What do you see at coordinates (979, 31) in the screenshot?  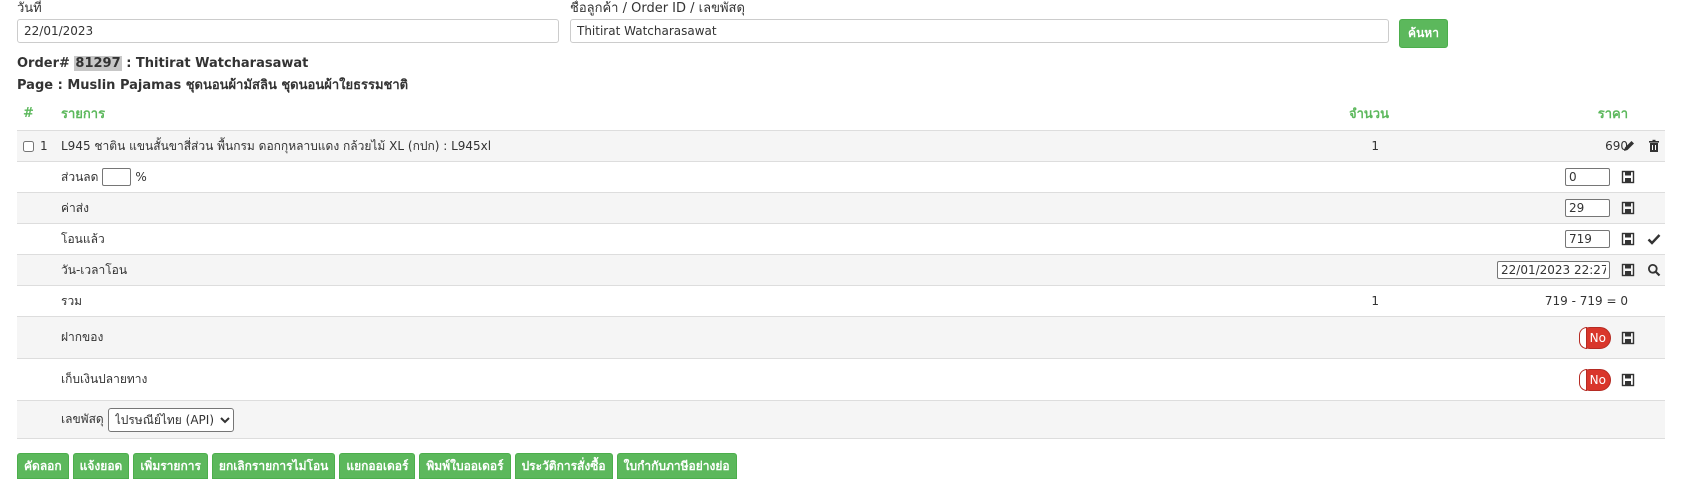 I see `customer-search-input` at bounding box center [979, 31].